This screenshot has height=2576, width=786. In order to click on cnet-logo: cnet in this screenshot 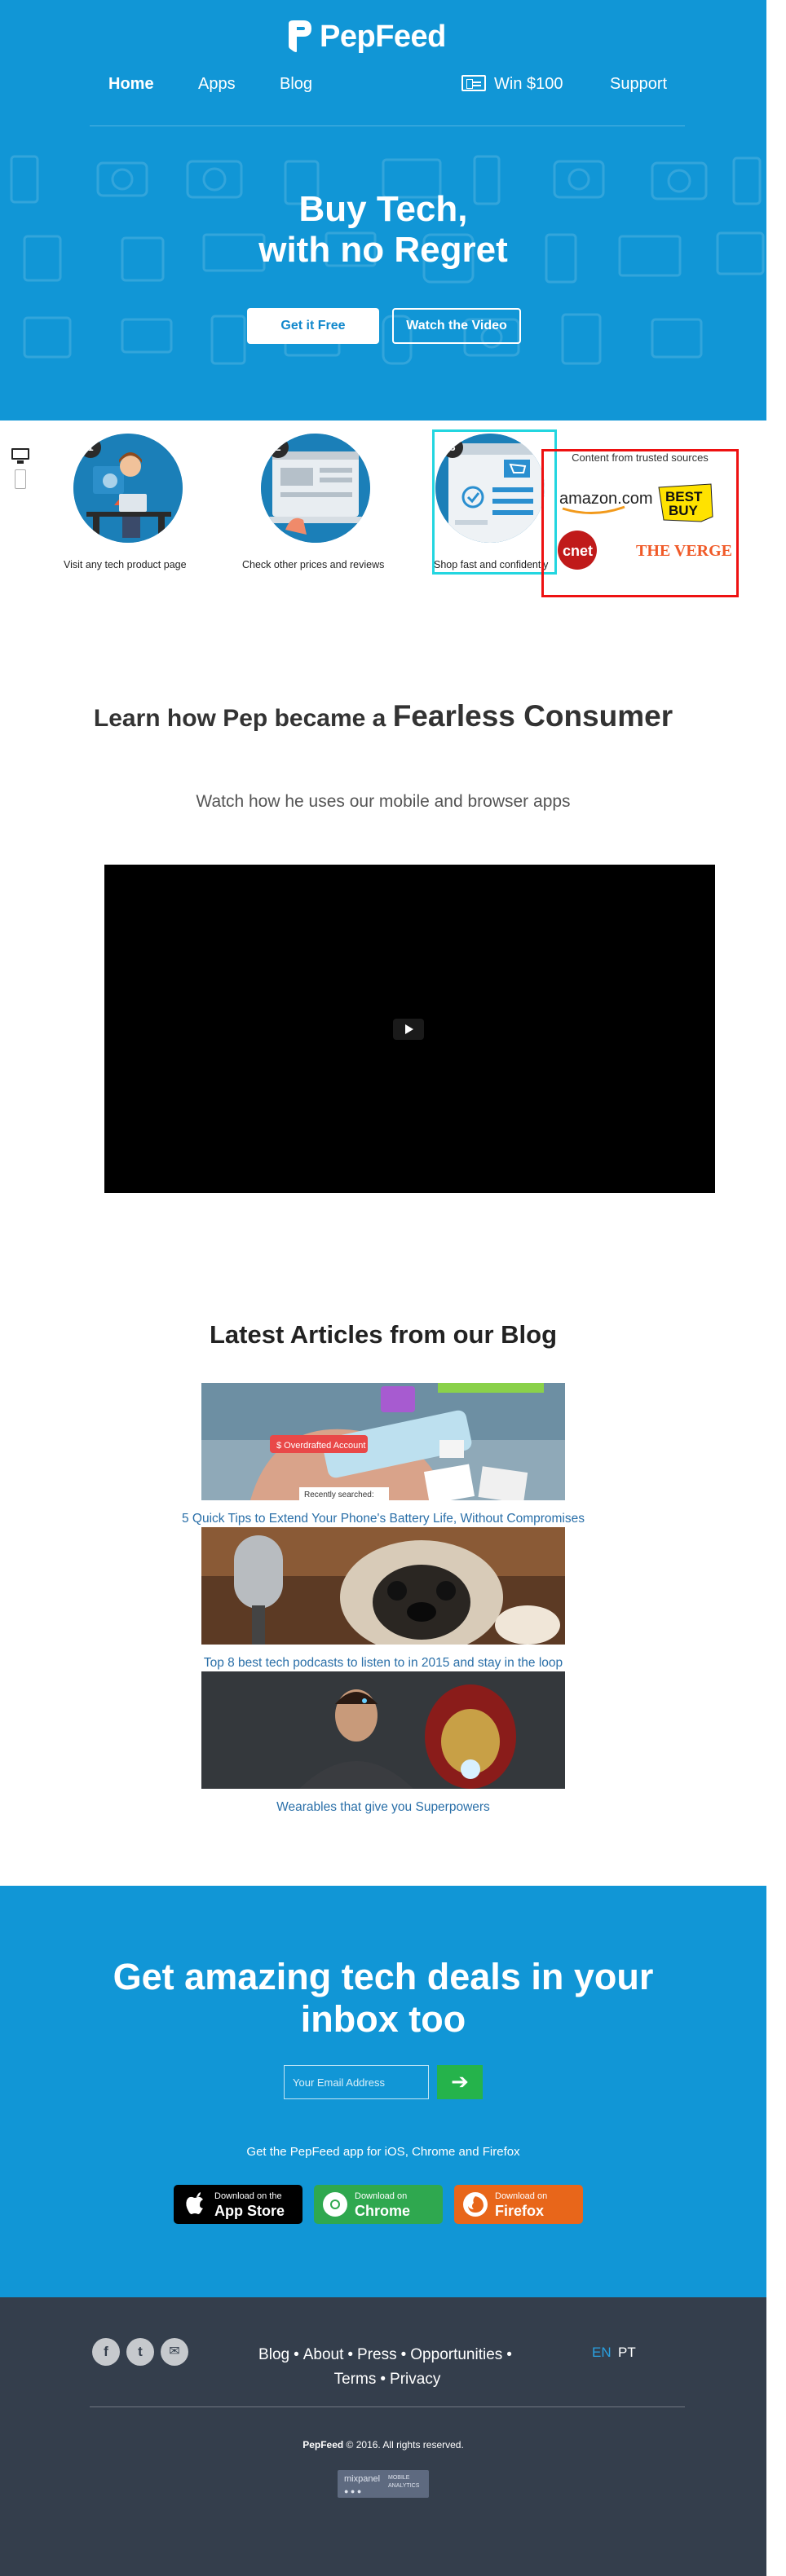, I will do `click(577, 550)`.